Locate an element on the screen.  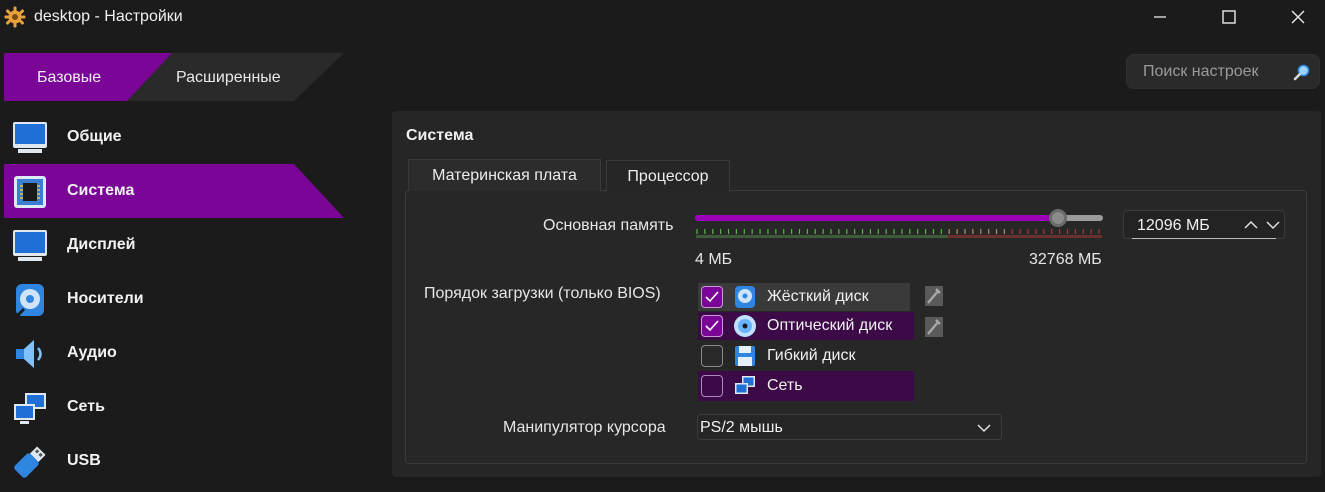
chip-icon is located at coordinates (30, 192).